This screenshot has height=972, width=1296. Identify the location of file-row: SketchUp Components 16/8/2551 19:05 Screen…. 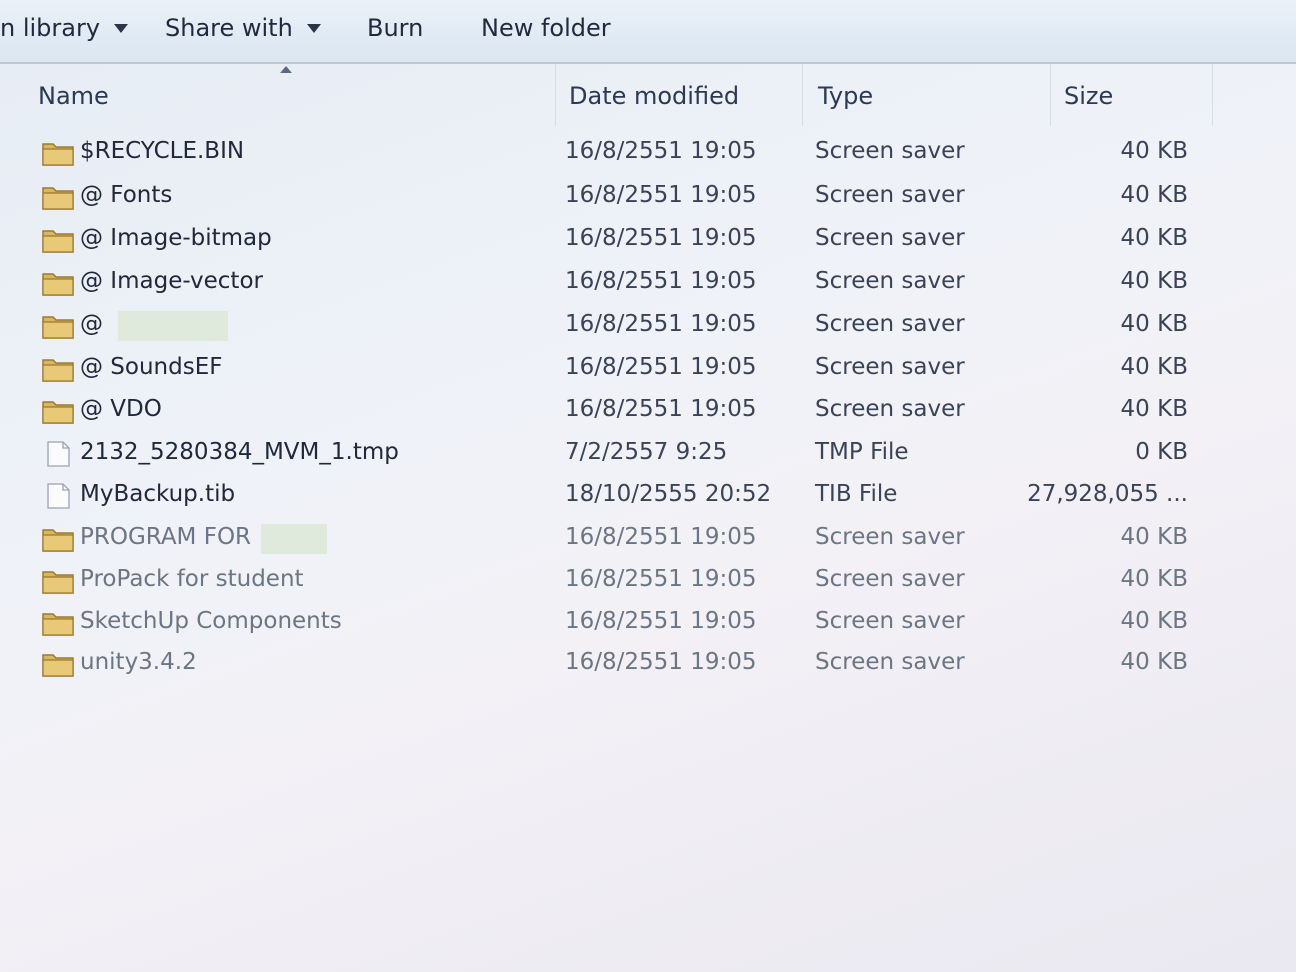
(610, 623).